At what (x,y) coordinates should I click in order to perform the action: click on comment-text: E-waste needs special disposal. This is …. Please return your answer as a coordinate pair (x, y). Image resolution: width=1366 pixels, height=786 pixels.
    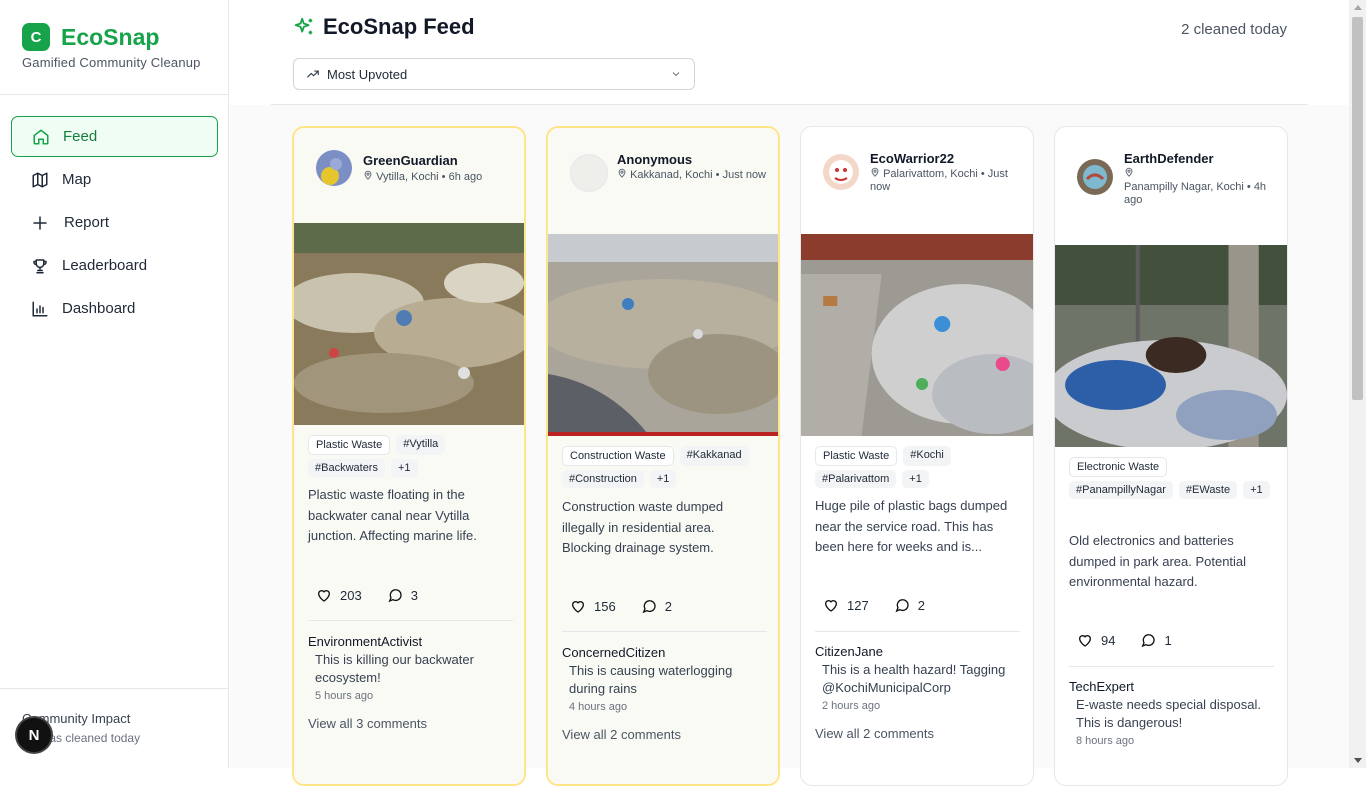
    Looking at the image, I should click on (1168, 713).